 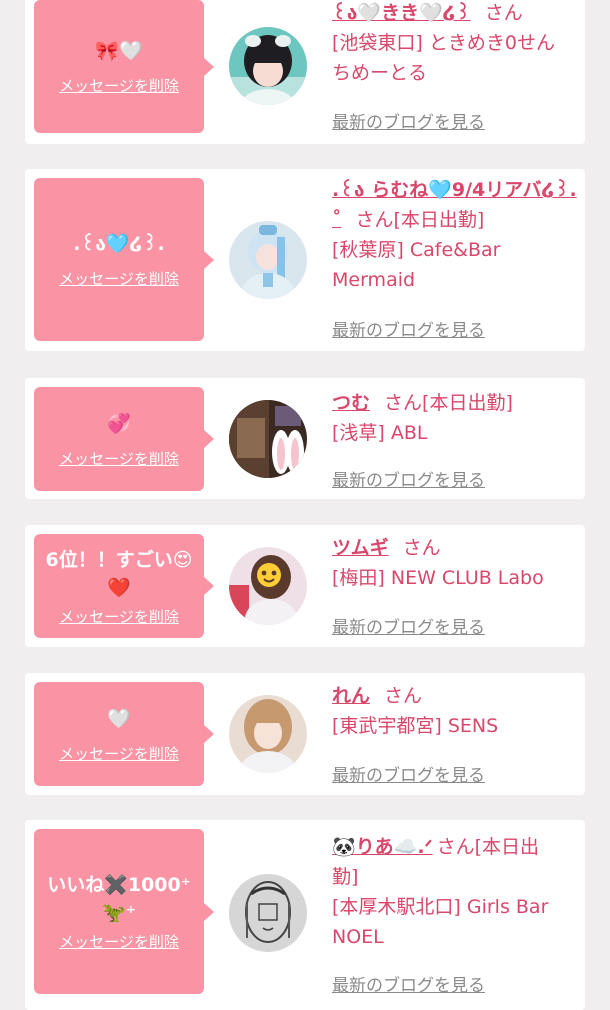 What do you see at coordinates (119, 559) in the screenshot?
I see `message-text: 6位！！すごい😍` at bounding box center [119, 559].